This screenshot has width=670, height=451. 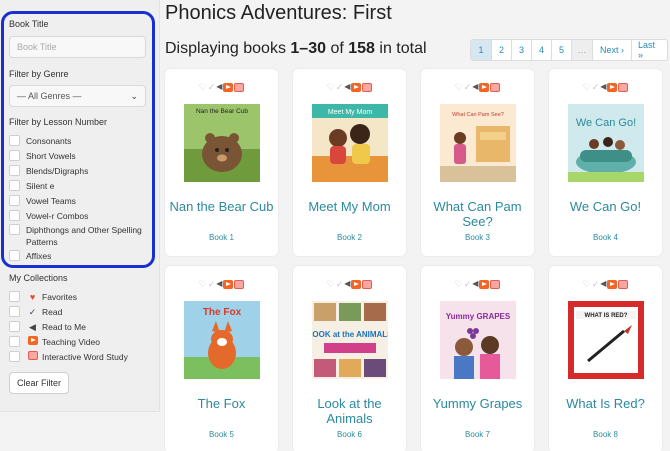 What do you see at coordinates (521, 50) in the screenshot?
I see `page-3: 3` at bounding box center [521, 50].